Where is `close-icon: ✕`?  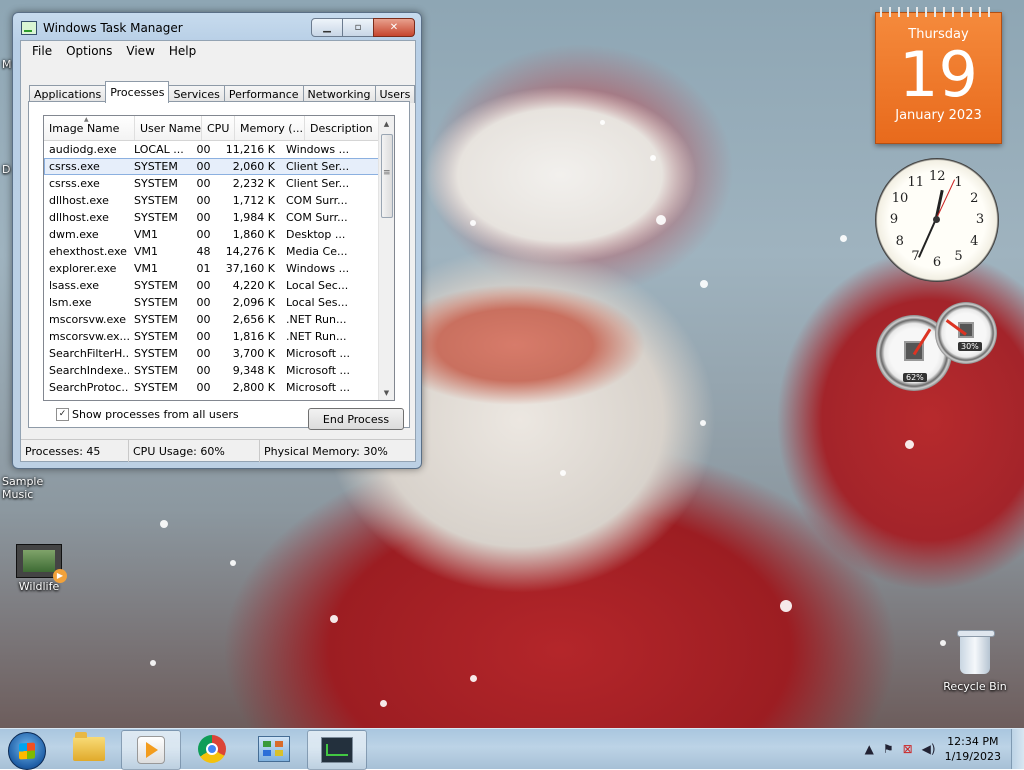
close-icon: ✕ is located at coordinates (394, 27).